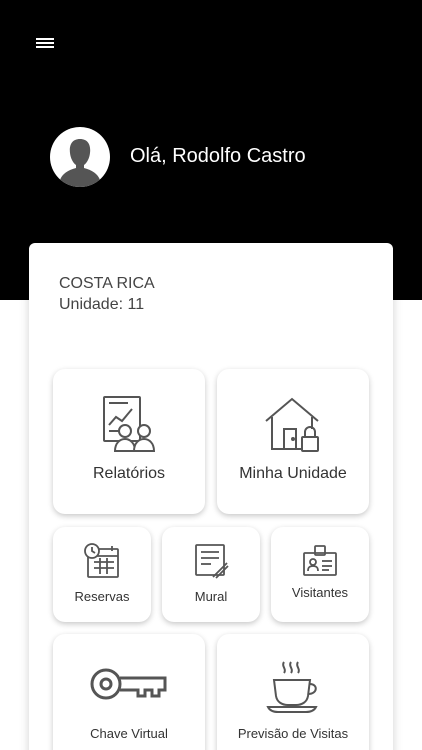 Image resolution: width=422 pixels, height=750 pixels. Describe the element at coordinates (211, 596) in the screenshot. I see `wall-label: Mural` at that location.